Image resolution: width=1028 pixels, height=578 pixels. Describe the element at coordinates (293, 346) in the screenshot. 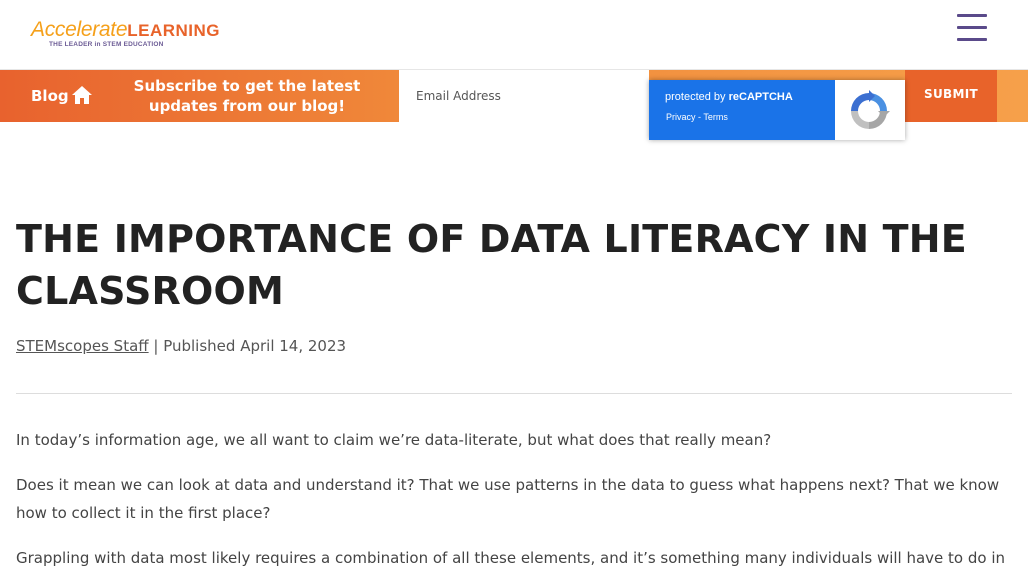

I see `publish-date: April 14, 2023` at that location.